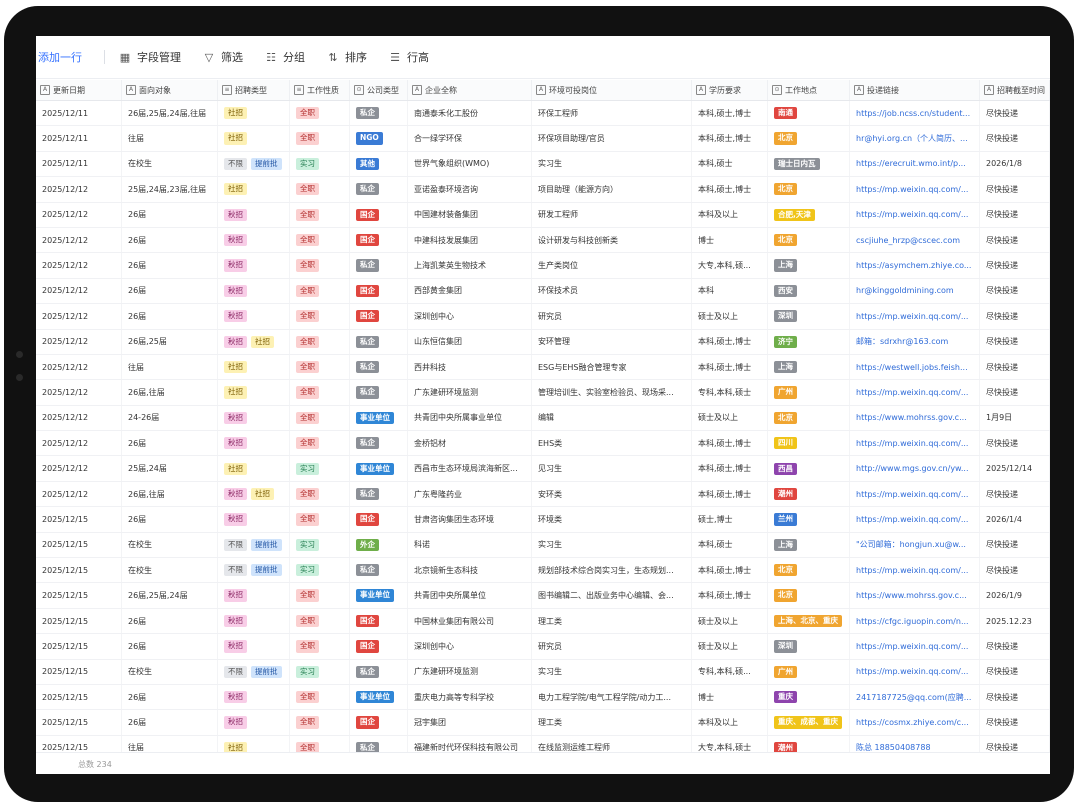  Describe the element at coordinates (809, 519) in the screenshot. I see `cell-location: 兰州` at that location.